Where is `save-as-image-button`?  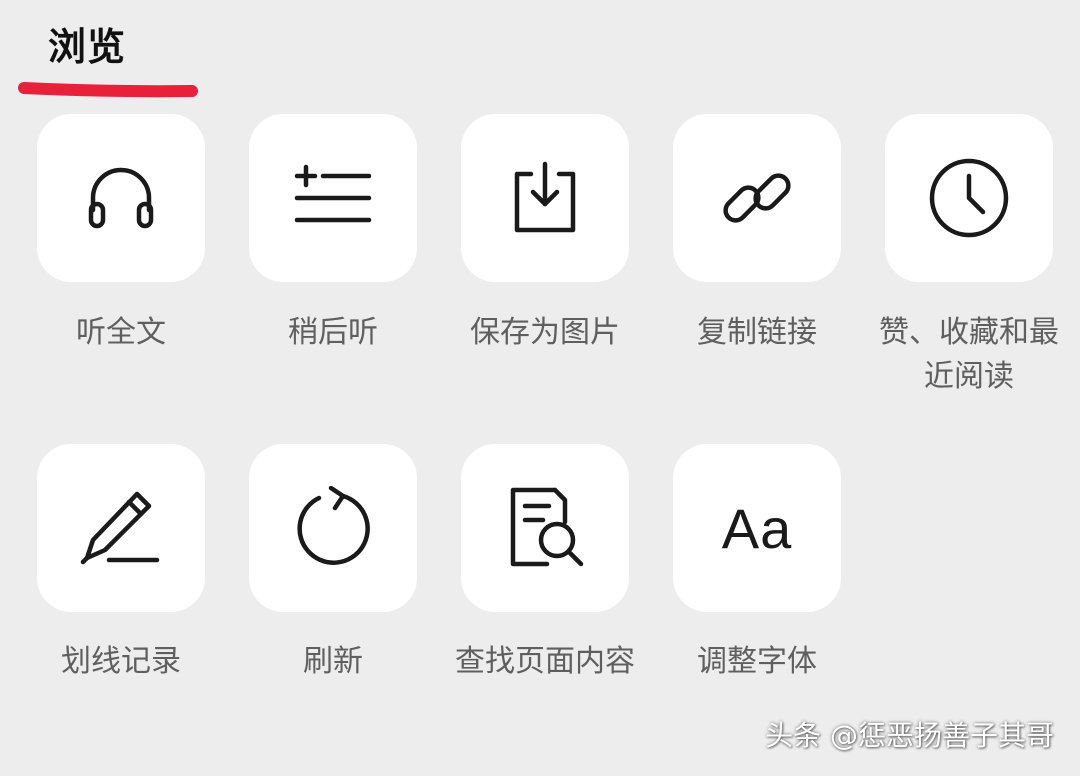
save-as-image-button is located at coordinates (545, 198).